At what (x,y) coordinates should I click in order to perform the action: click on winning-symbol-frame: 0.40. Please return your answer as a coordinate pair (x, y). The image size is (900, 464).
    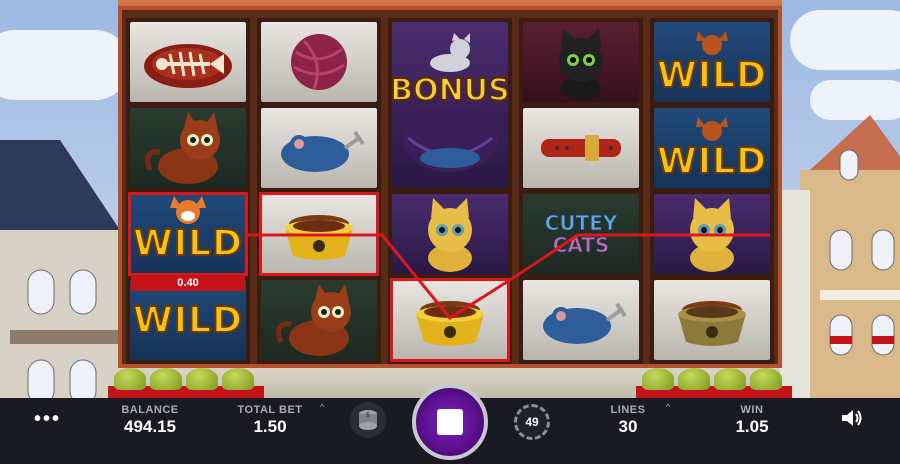
    Looking at the image, I should click on (188, 241).